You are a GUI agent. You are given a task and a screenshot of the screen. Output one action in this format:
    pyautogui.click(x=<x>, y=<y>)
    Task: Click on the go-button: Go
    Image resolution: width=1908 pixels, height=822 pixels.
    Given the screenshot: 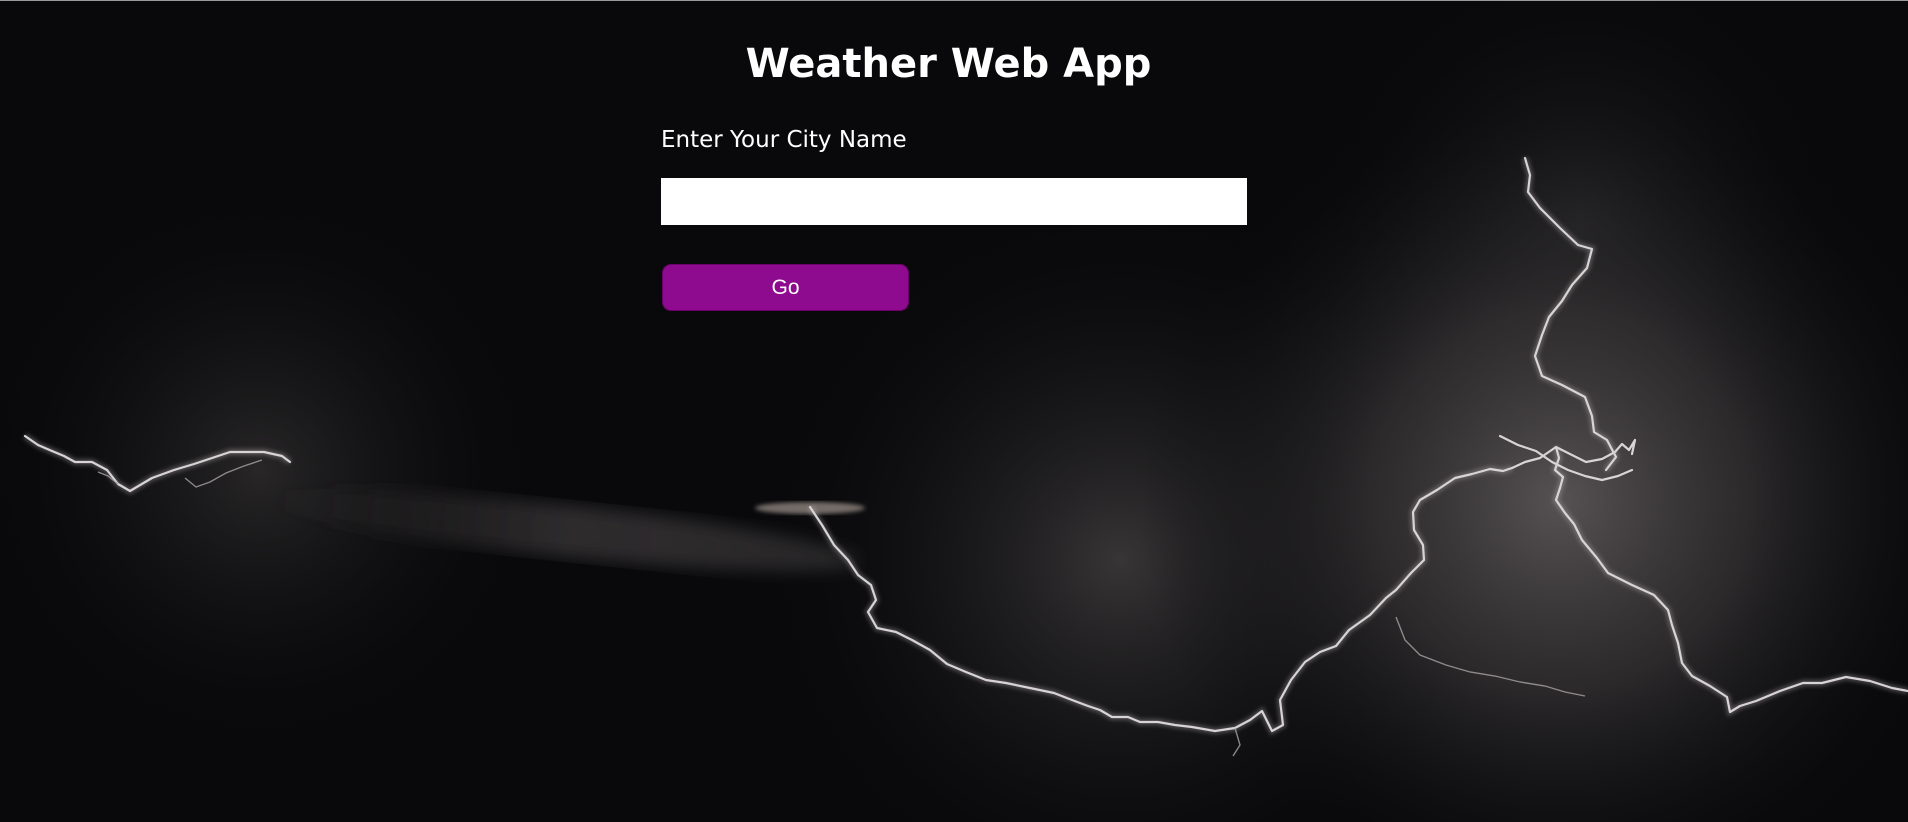 What is the action you would take?
    pyautogui.click(x=785, y=287)
    